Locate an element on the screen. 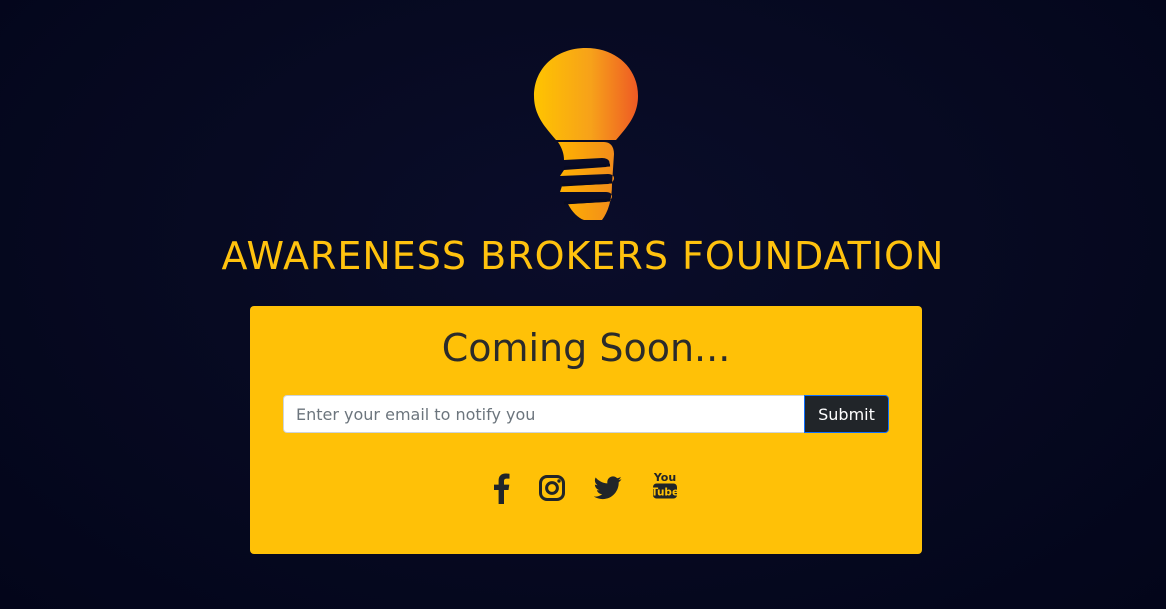 Image resolution: width=1166 pixels, height=609 pixels. submit-button: Submit is located at coordinates (846, 414).